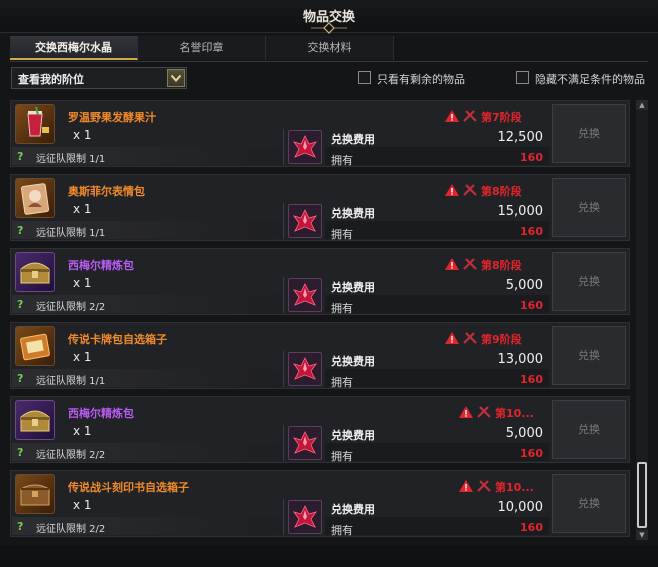  Describe the element at coordinates (329, 17) in the screenshot. I see `window-titlebar: 物品交换` at that location.